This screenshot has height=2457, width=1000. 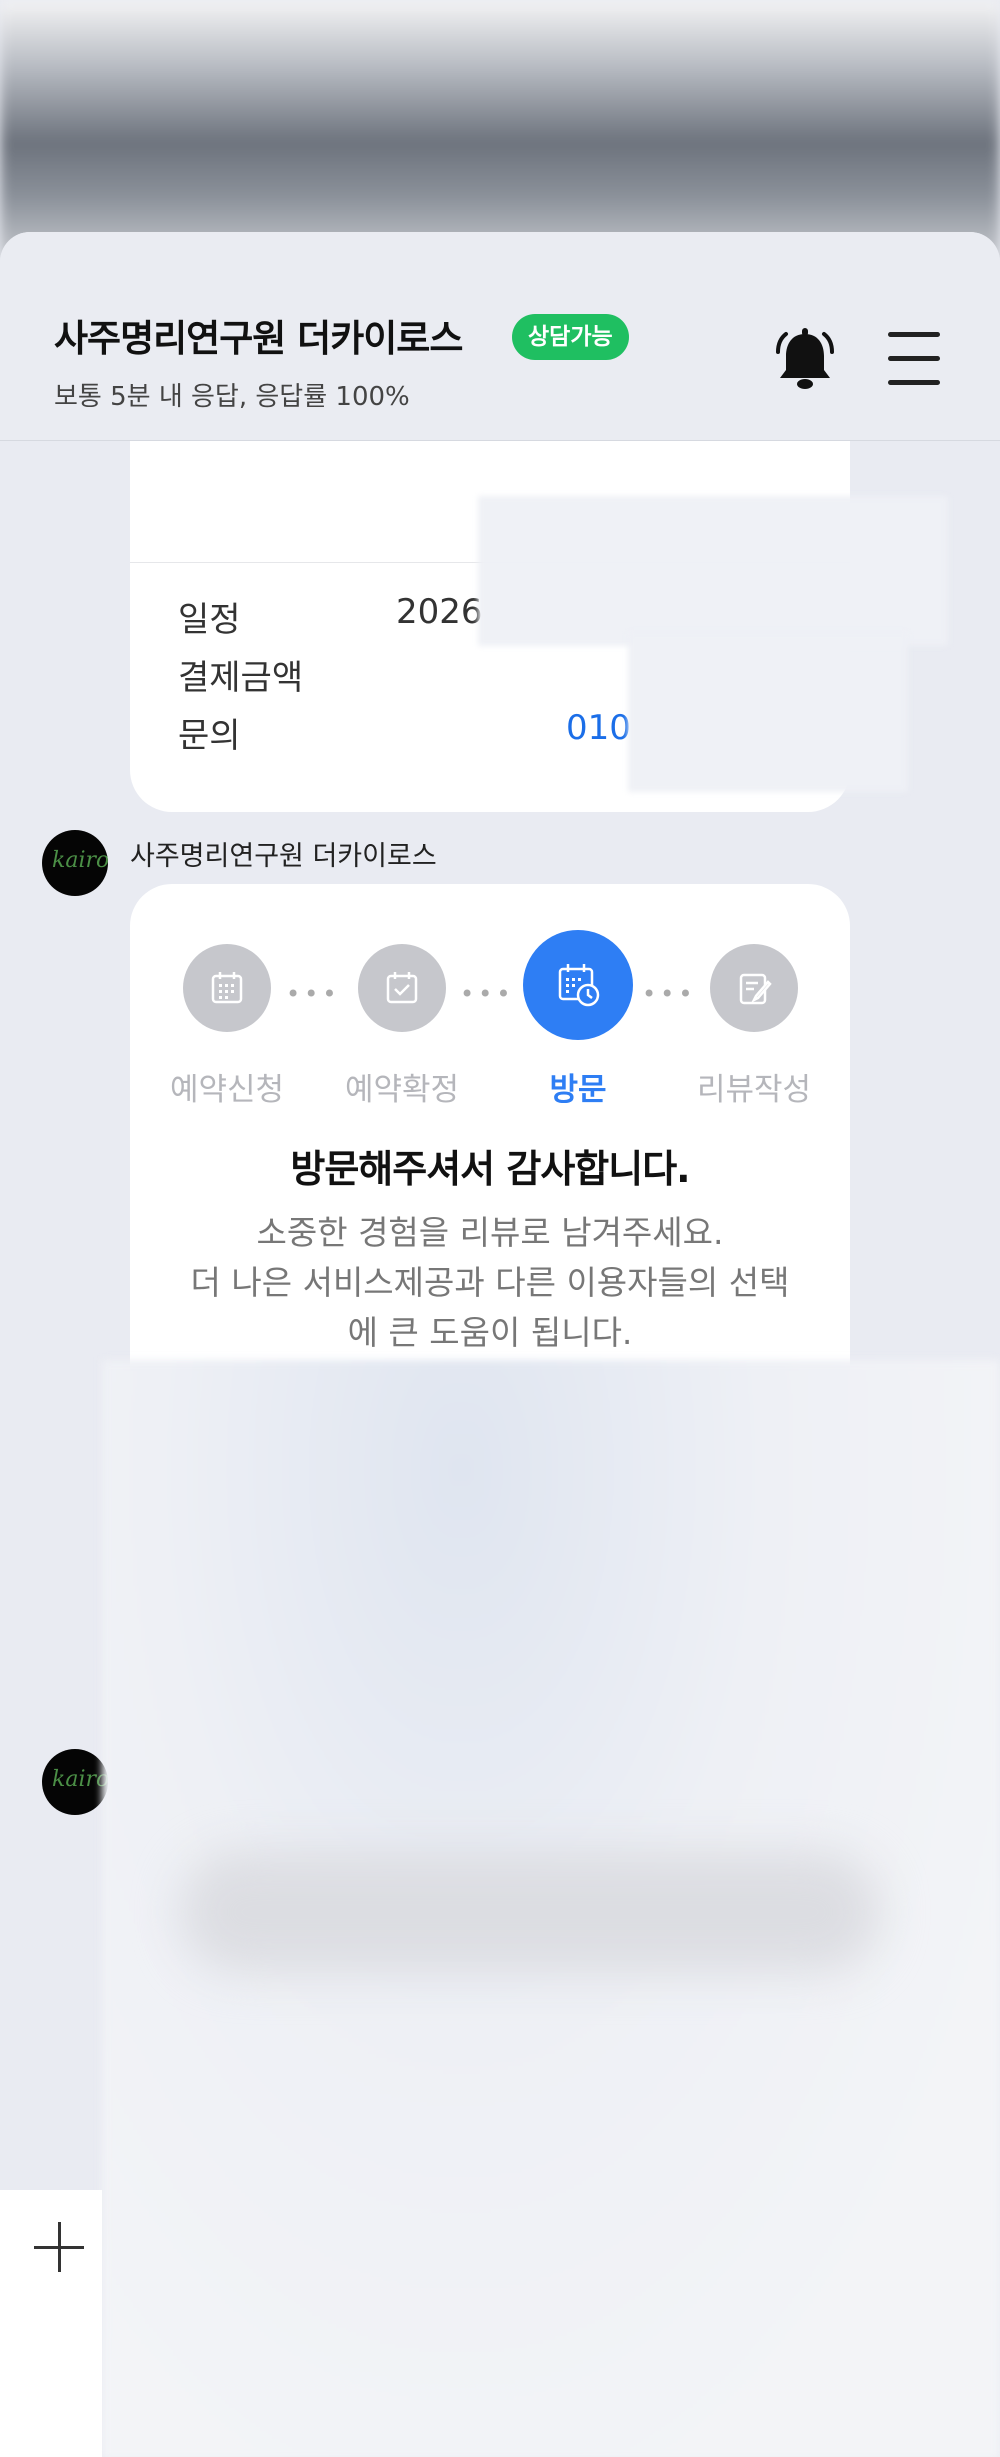 What do you see at coordinates (402, 1090) in the screenshot?
I see `step-label-confirmed: 예약확정` at bounding box center [402, 1090].